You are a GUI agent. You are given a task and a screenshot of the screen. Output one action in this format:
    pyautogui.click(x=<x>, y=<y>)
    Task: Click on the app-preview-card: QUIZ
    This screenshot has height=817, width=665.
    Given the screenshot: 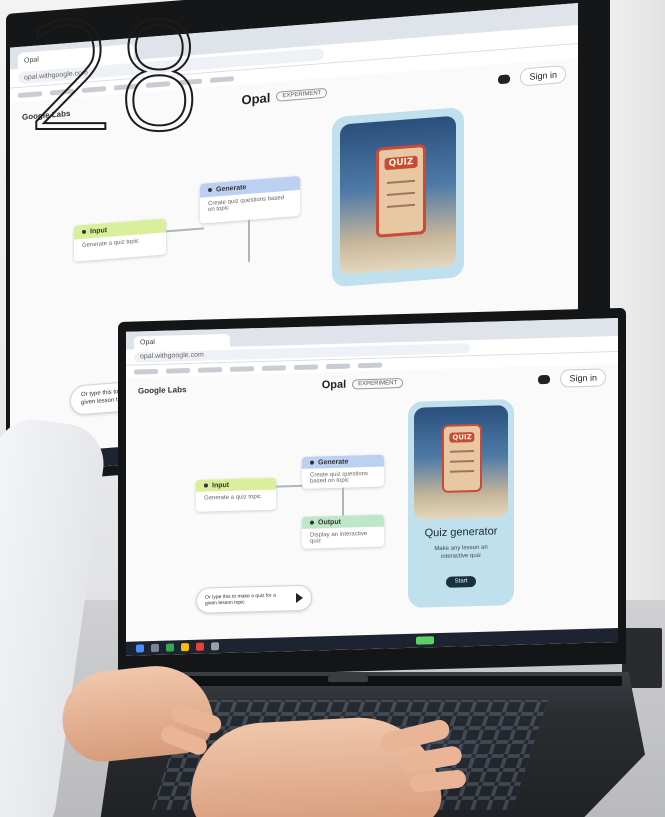 What is the action you would take?
    pyautogui.click(x=398, y=197)
    